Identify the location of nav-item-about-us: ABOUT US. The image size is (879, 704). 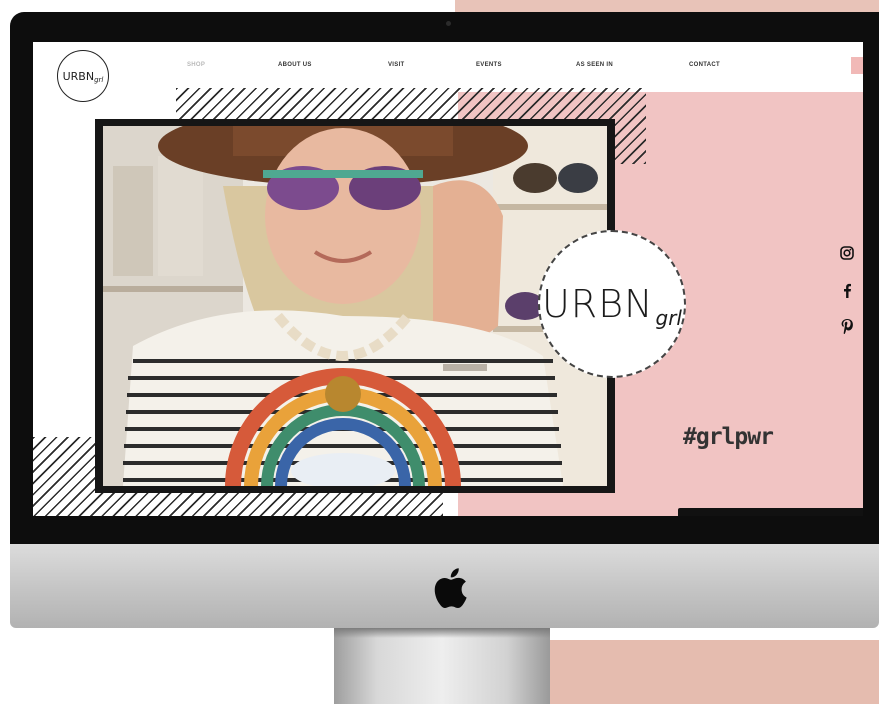
(295, 65).